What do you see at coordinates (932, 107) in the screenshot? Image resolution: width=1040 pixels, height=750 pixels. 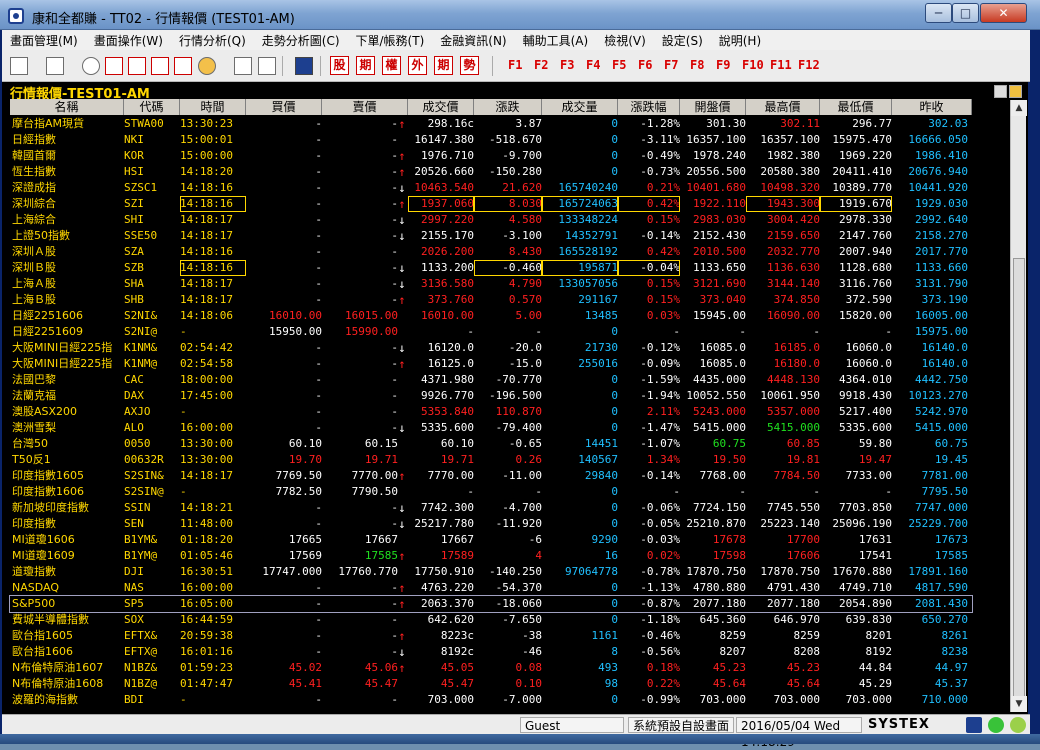 I see `column-header-prev: 昨收` at bounding box center [932, 107].